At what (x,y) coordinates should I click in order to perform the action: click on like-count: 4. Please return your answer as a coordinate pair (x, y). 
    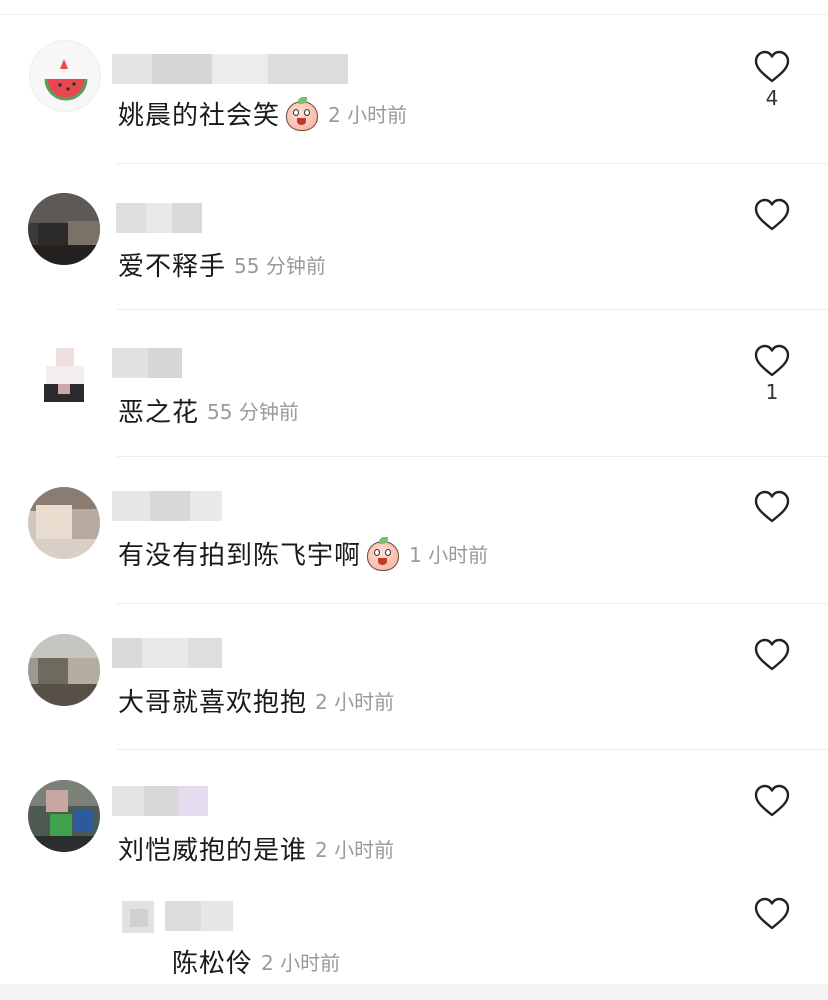
    Looking at the image, I should click on (772, 98).